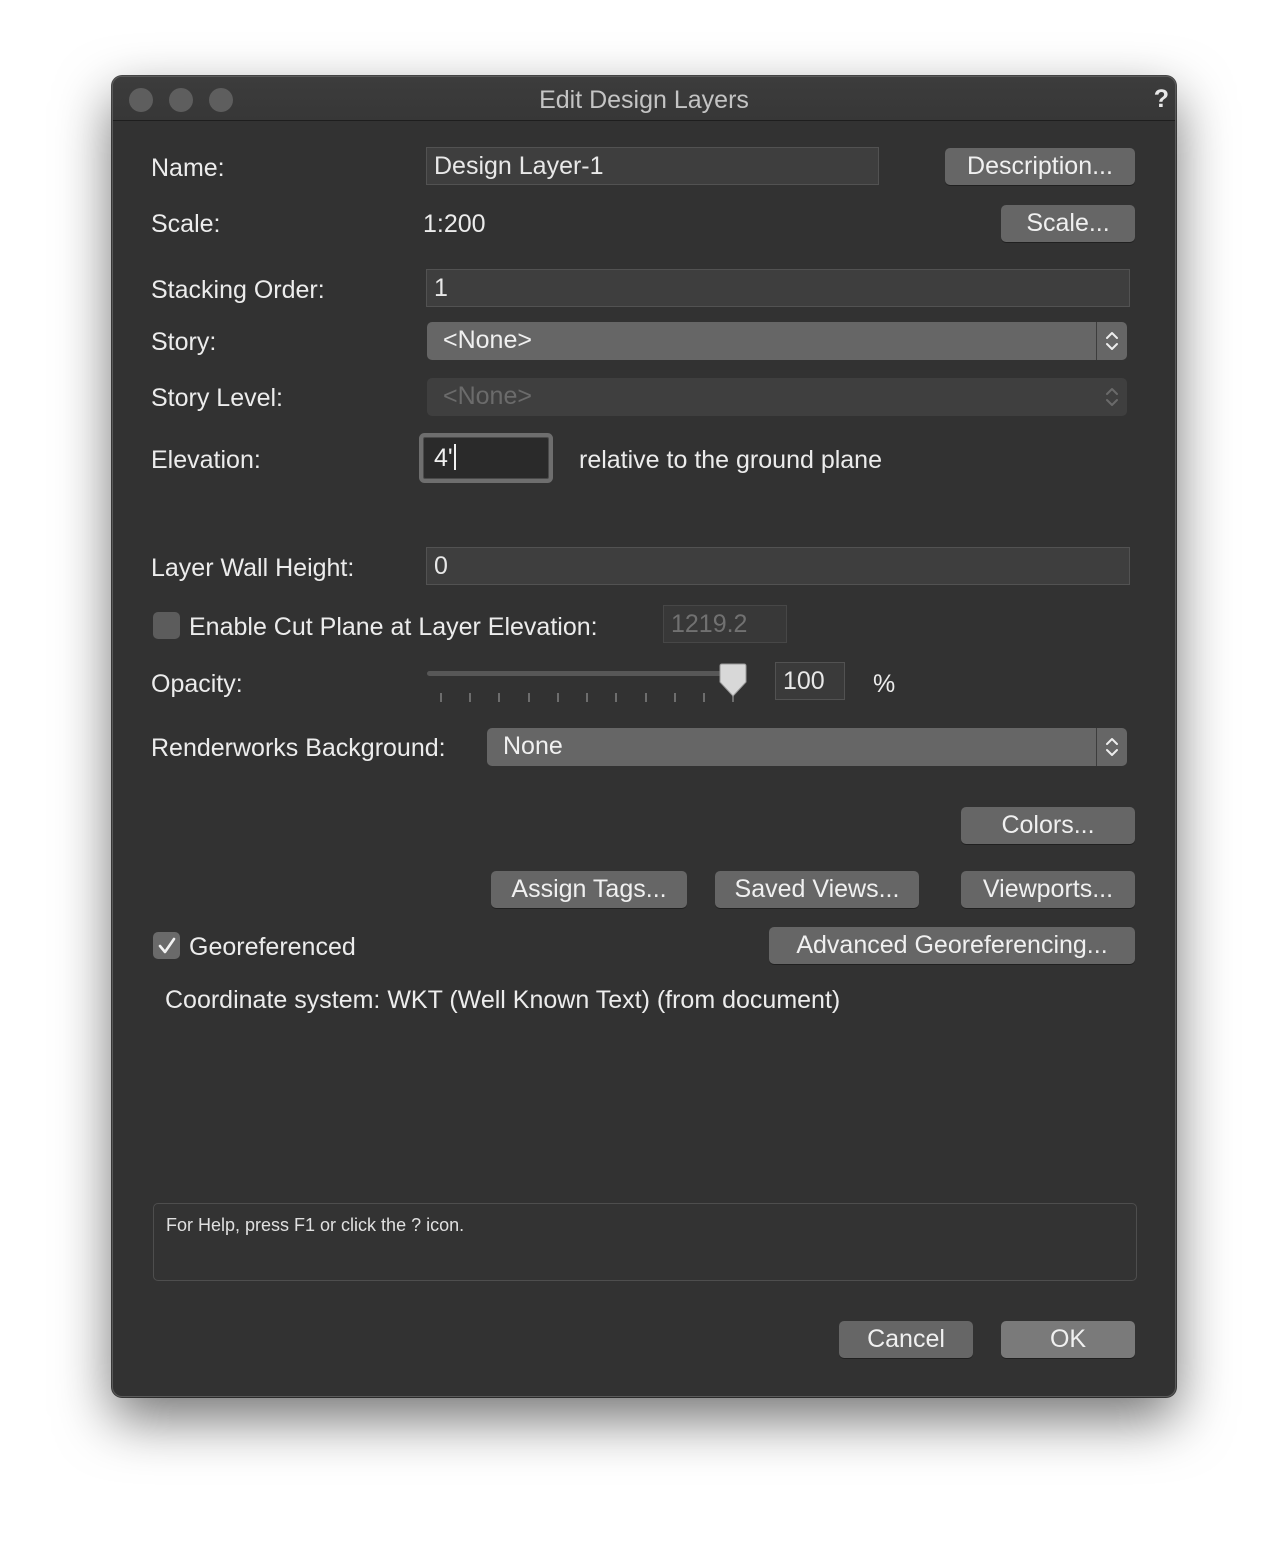 The image size is (1288, 1546). What do you see at coordinates (238, 290) in the screenshot?
I see `stacking-order-label: Stacking Order:` at bounding box center [238, 290].